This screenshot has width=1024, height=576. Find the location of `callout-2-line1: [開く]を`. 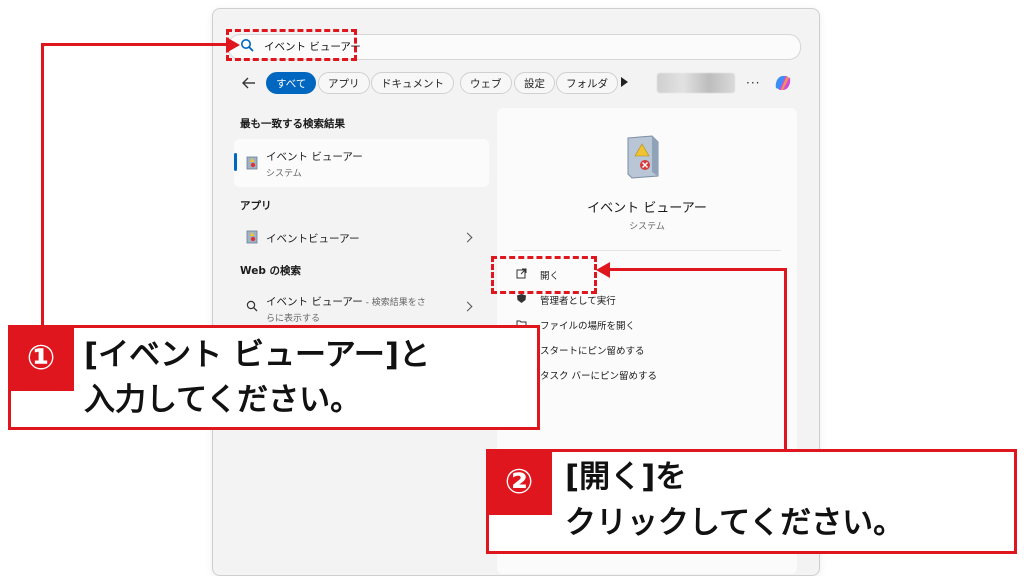

callout-2-line1: [開く]を is located at coordinates (626, 477).